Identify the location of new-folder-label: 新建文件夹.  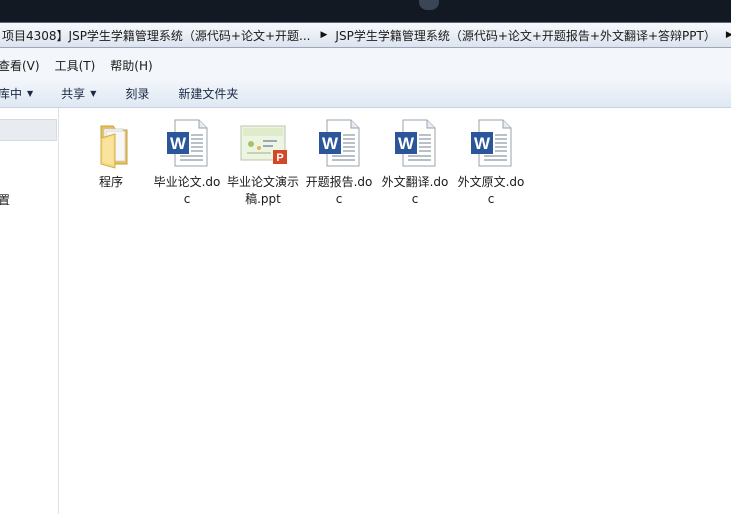
(208, 94).